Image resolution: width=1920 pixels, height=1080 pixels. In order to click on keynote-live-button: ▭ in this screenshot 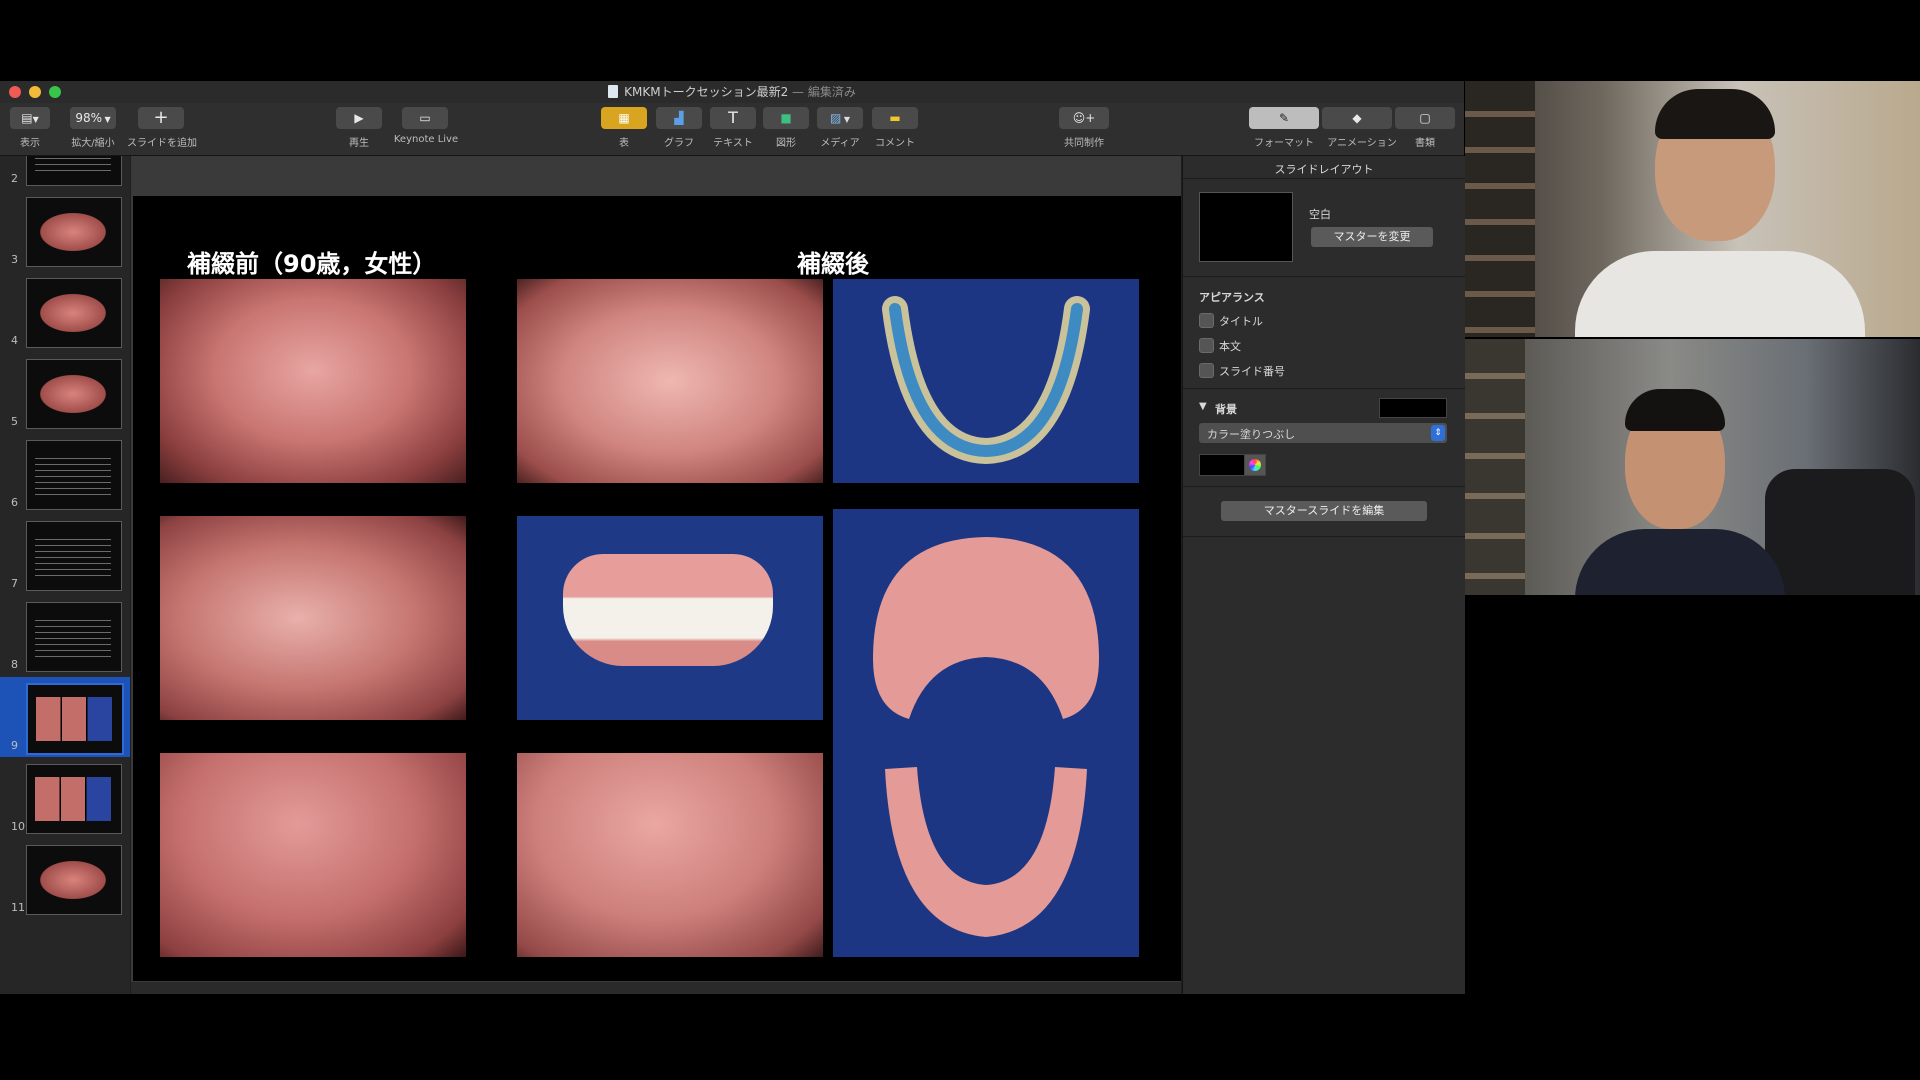, I will do `click(425, 118)`.